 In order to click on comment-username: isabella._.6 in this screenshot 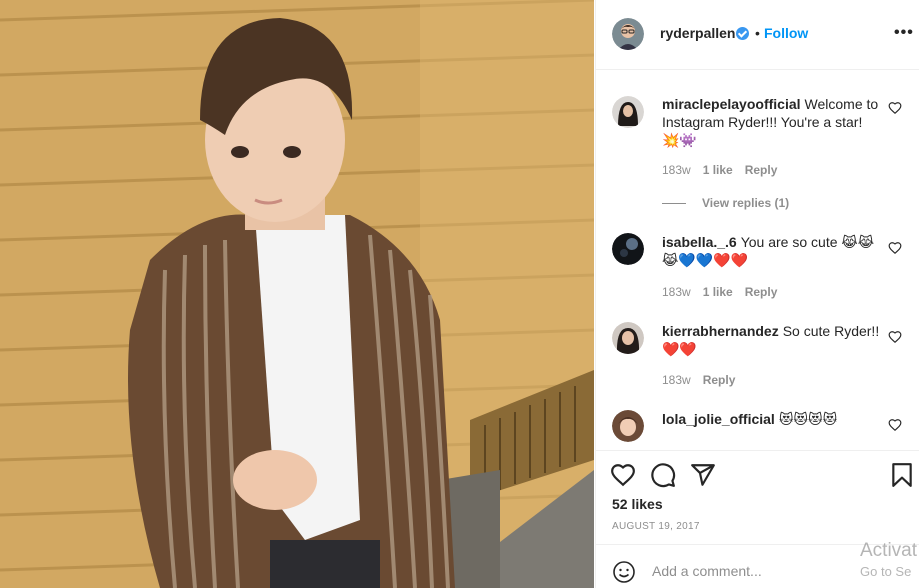, I will do `click(699, 242)`.